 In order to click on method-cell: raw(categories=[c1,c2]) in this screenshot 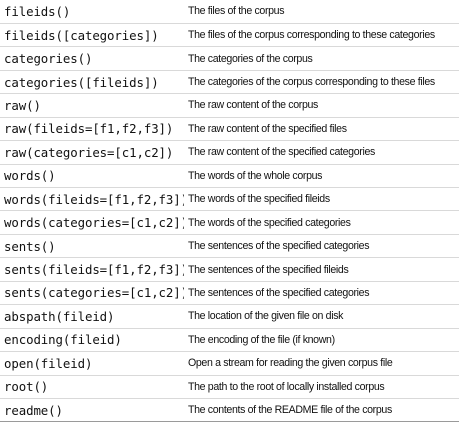, I will do `click(92, 152)`.